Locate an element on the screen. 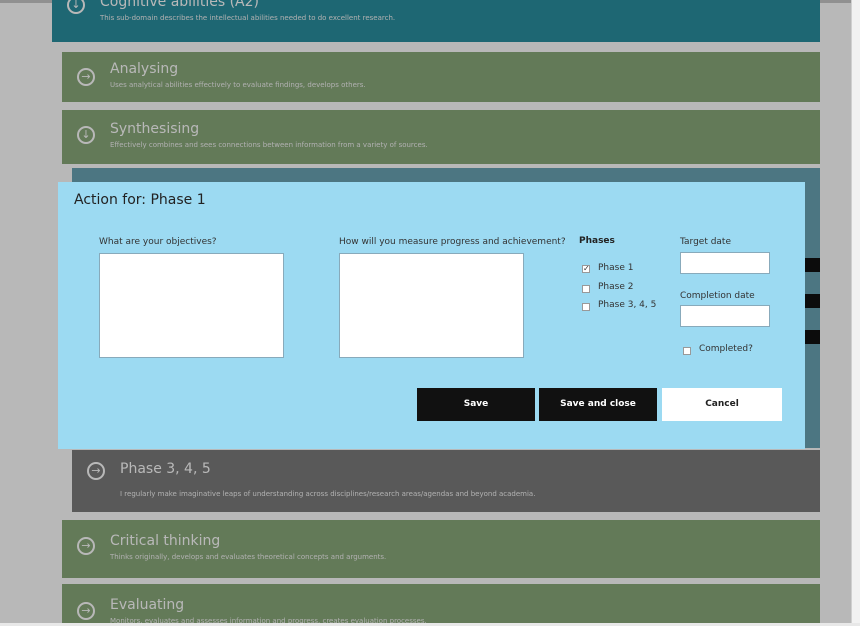 The height and width of the screenshot is (626, 860). phase-345-label: Phase 3, 4, 5 is located at coordinates (627, 305).